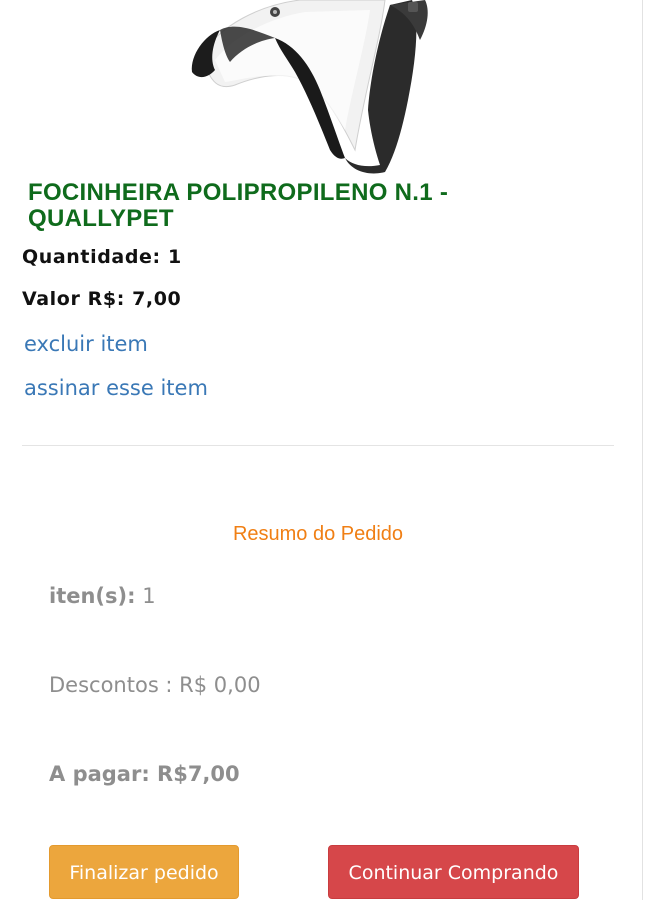  Describe the element at coordinates (86, 344) in the screenshot. I see `remove-item-link: excluir item` at that location.